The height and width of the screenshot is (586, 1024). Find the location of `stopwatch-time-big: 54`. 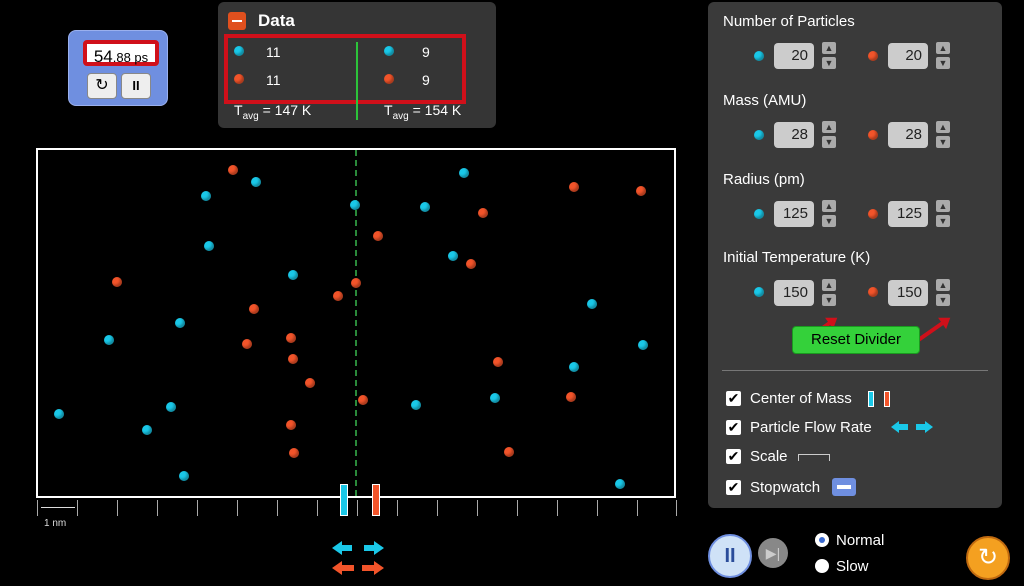

stopwatch-time-big: 54 is located at coordinates (103, 56).